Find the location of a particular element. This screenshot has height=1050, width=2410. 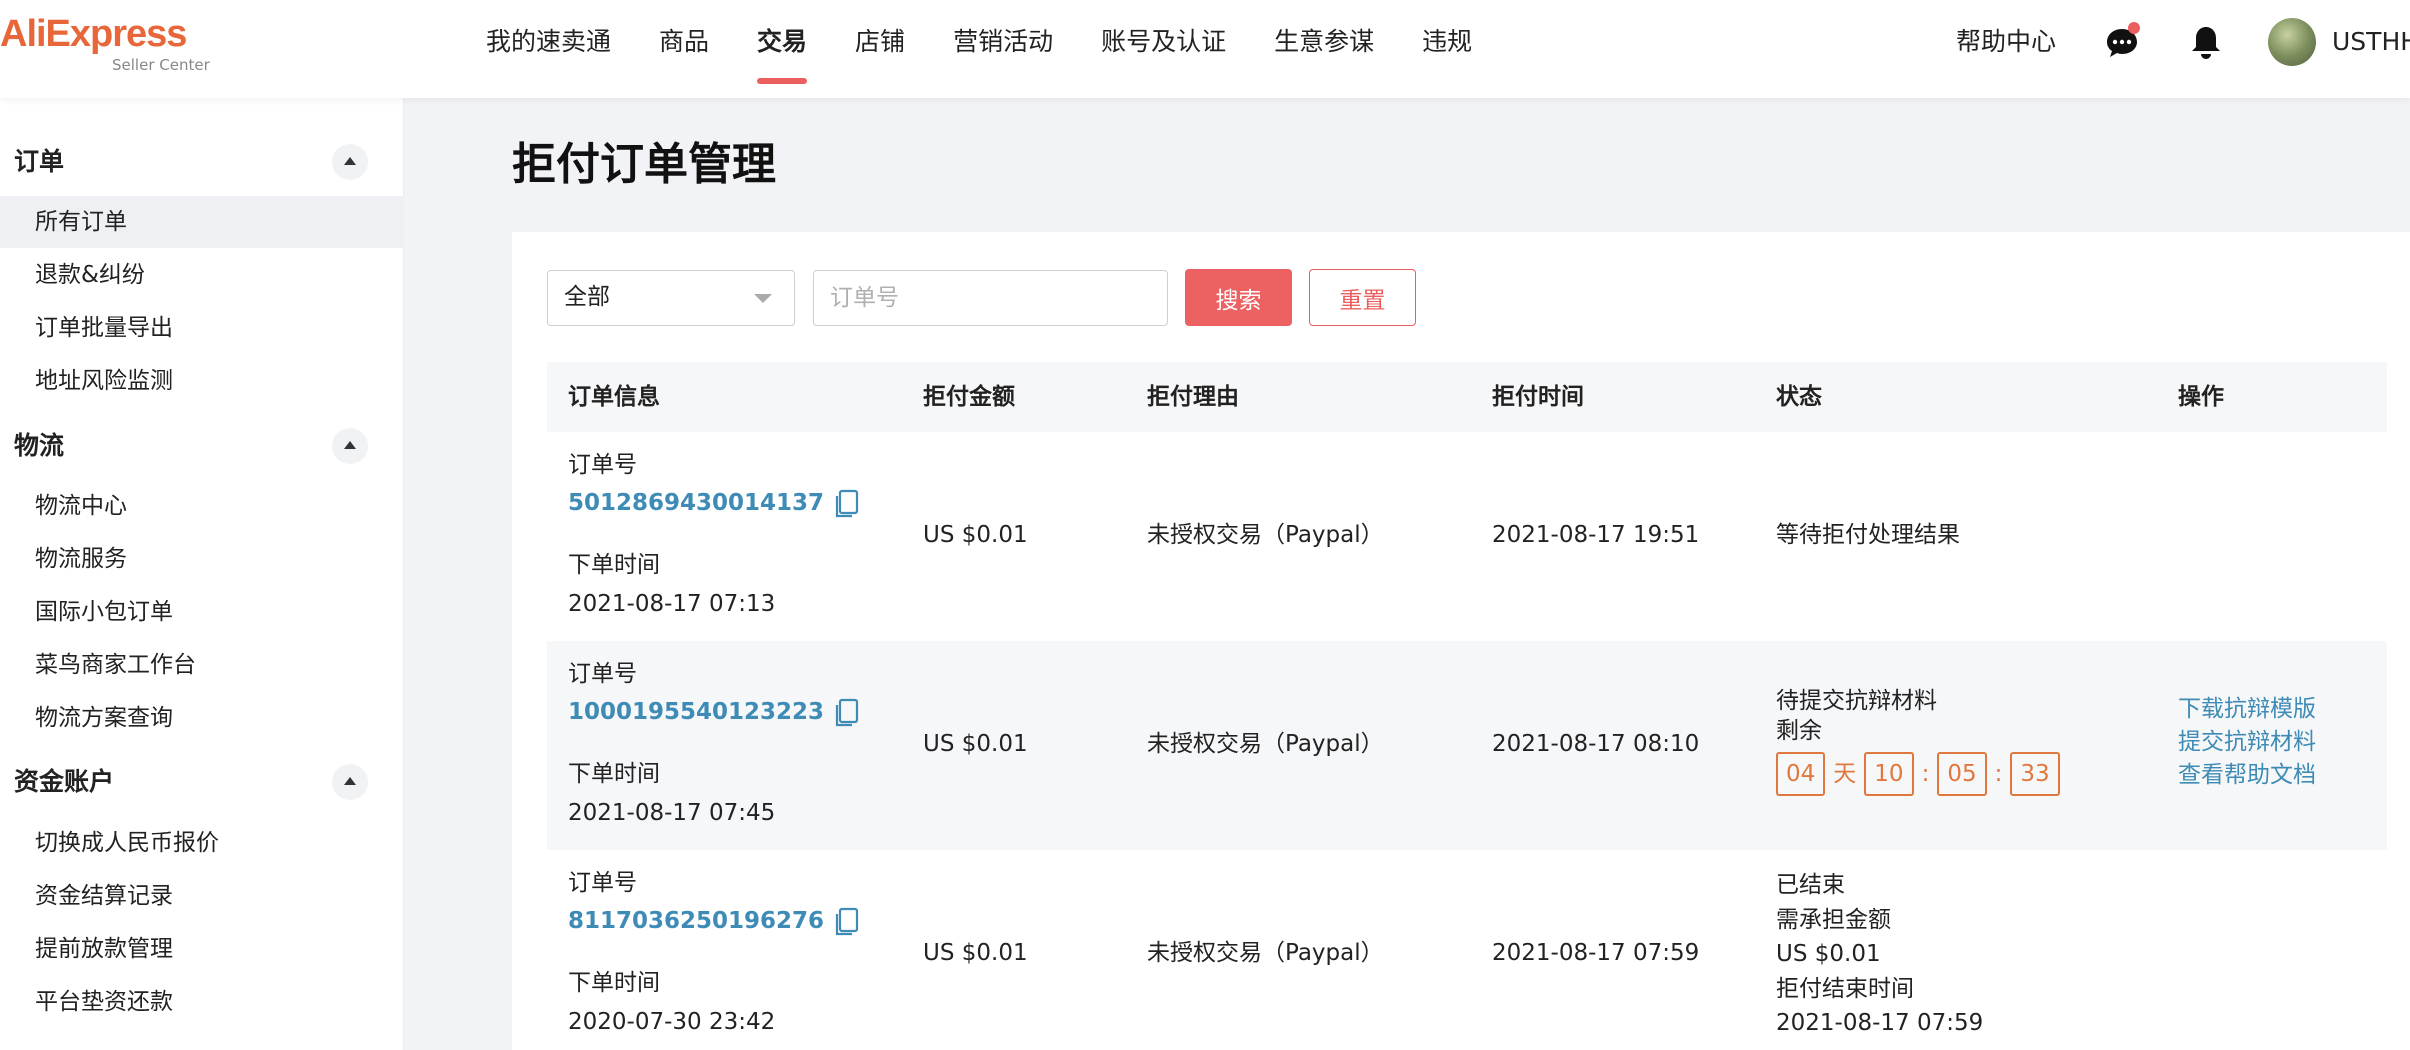

chargeback-end-label: 拒付结束时间 is located at coordinates (1845, 988).